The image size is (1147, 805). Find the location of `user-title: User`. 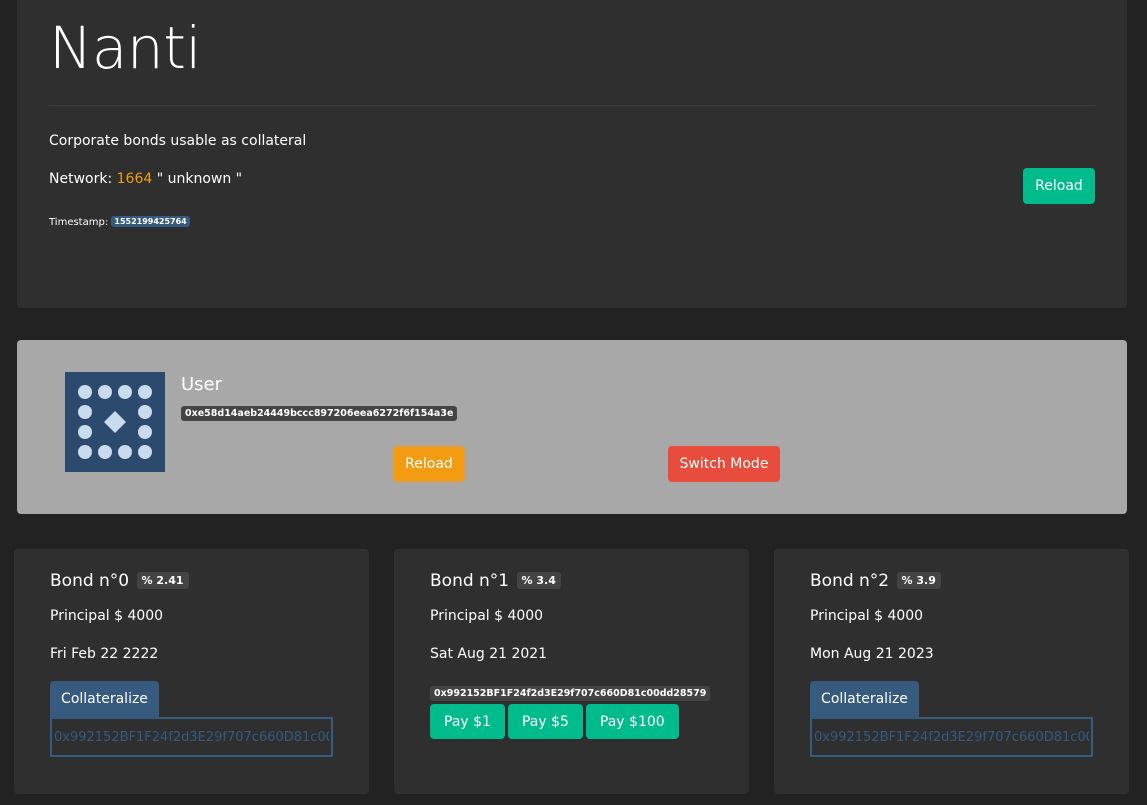

user-title: User is located at coordinates (202, 384).